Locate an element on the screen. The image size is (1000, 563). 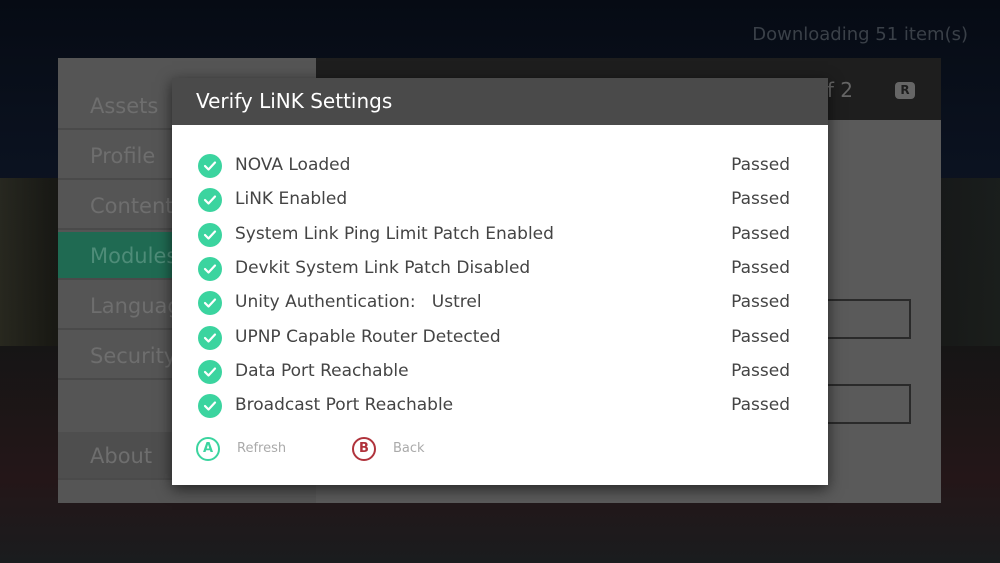
check-row: Devkit System Link Patch Disabled Passed is located at coordinates (494, 269).